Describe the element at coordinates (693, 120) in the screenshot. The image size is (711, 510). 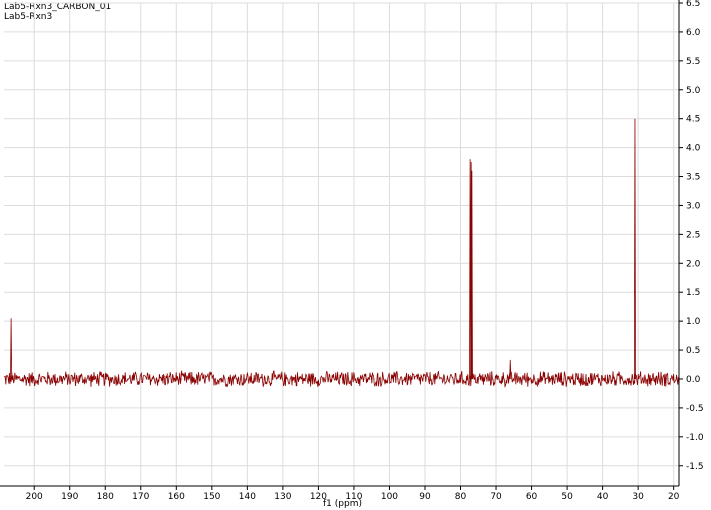
I see `y-tick-label: 4.5` at that location.